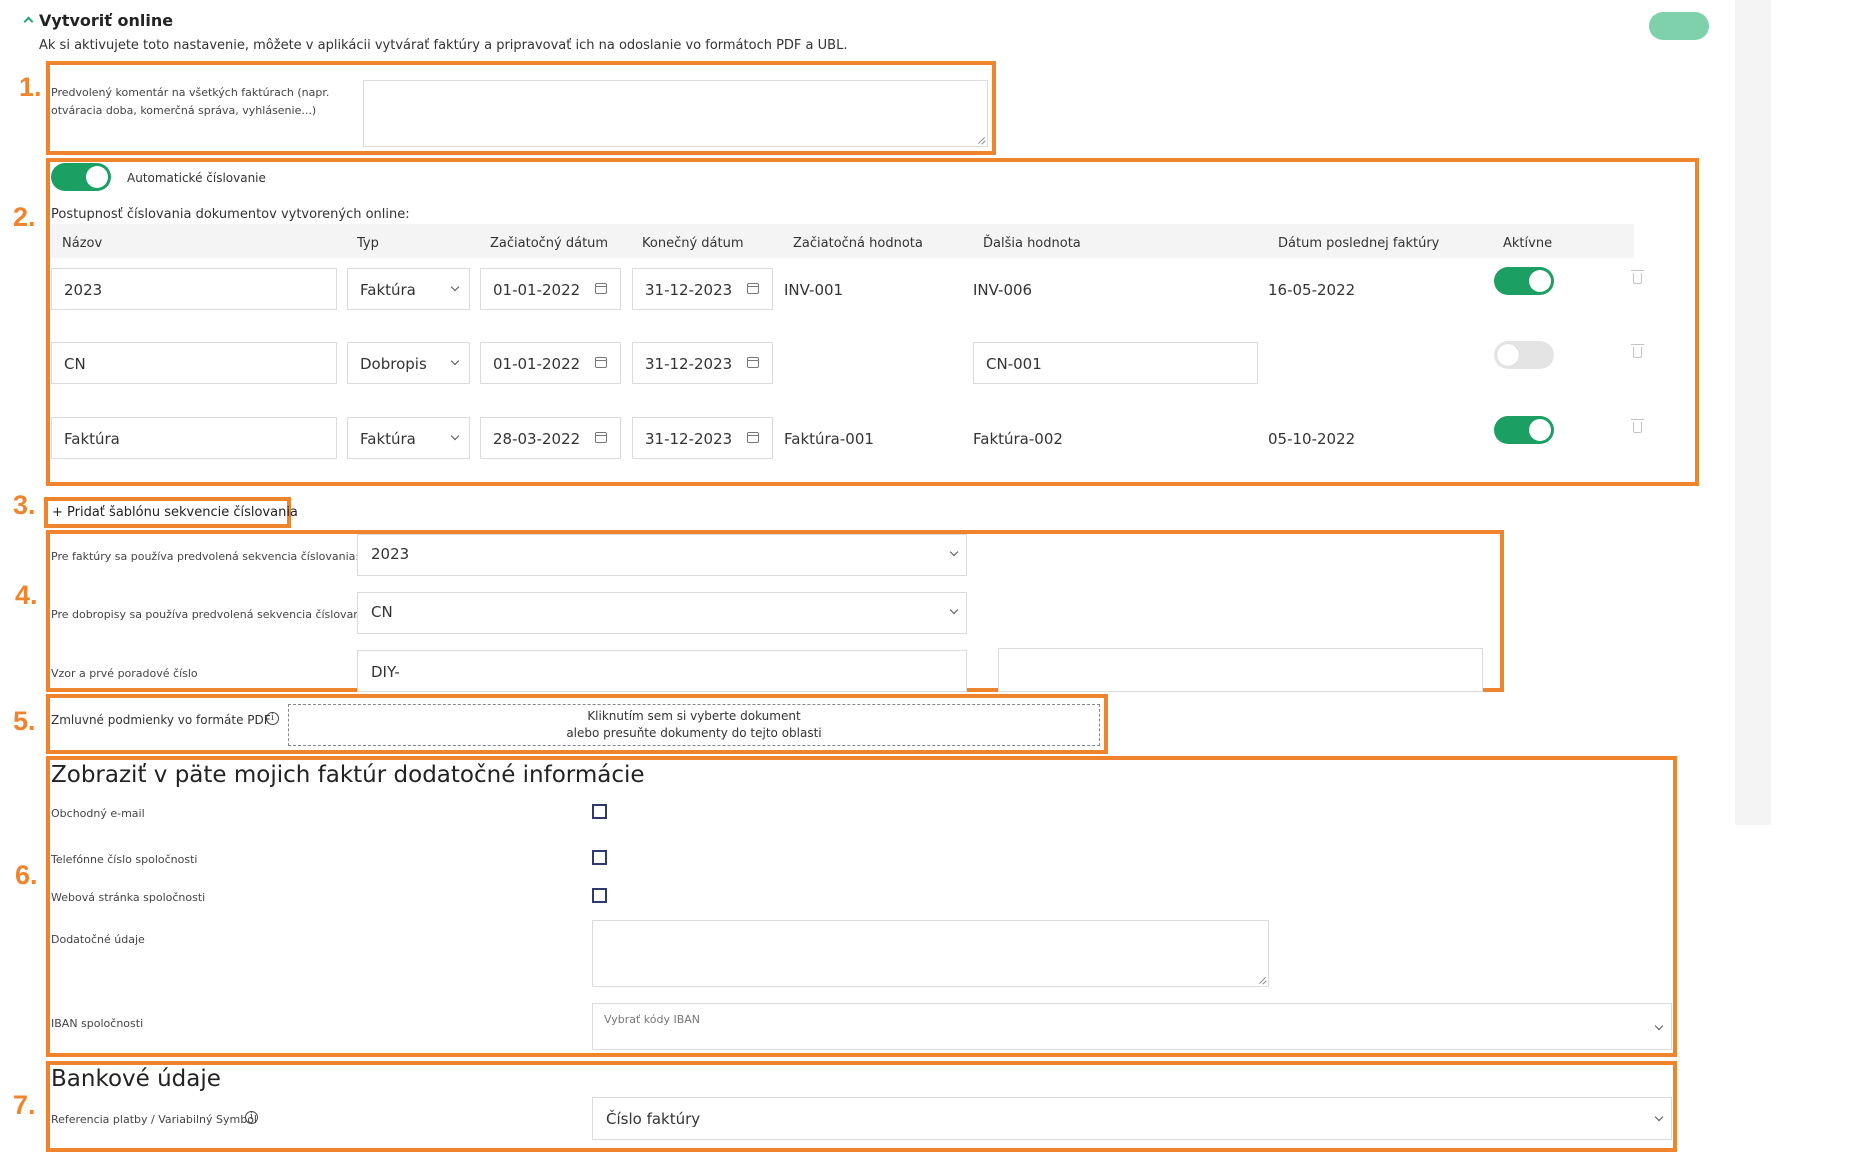 The image size is (1862, 1152). I want to click on pattern-label: Vzor a prvé poradové číslo, so click(124, 673).